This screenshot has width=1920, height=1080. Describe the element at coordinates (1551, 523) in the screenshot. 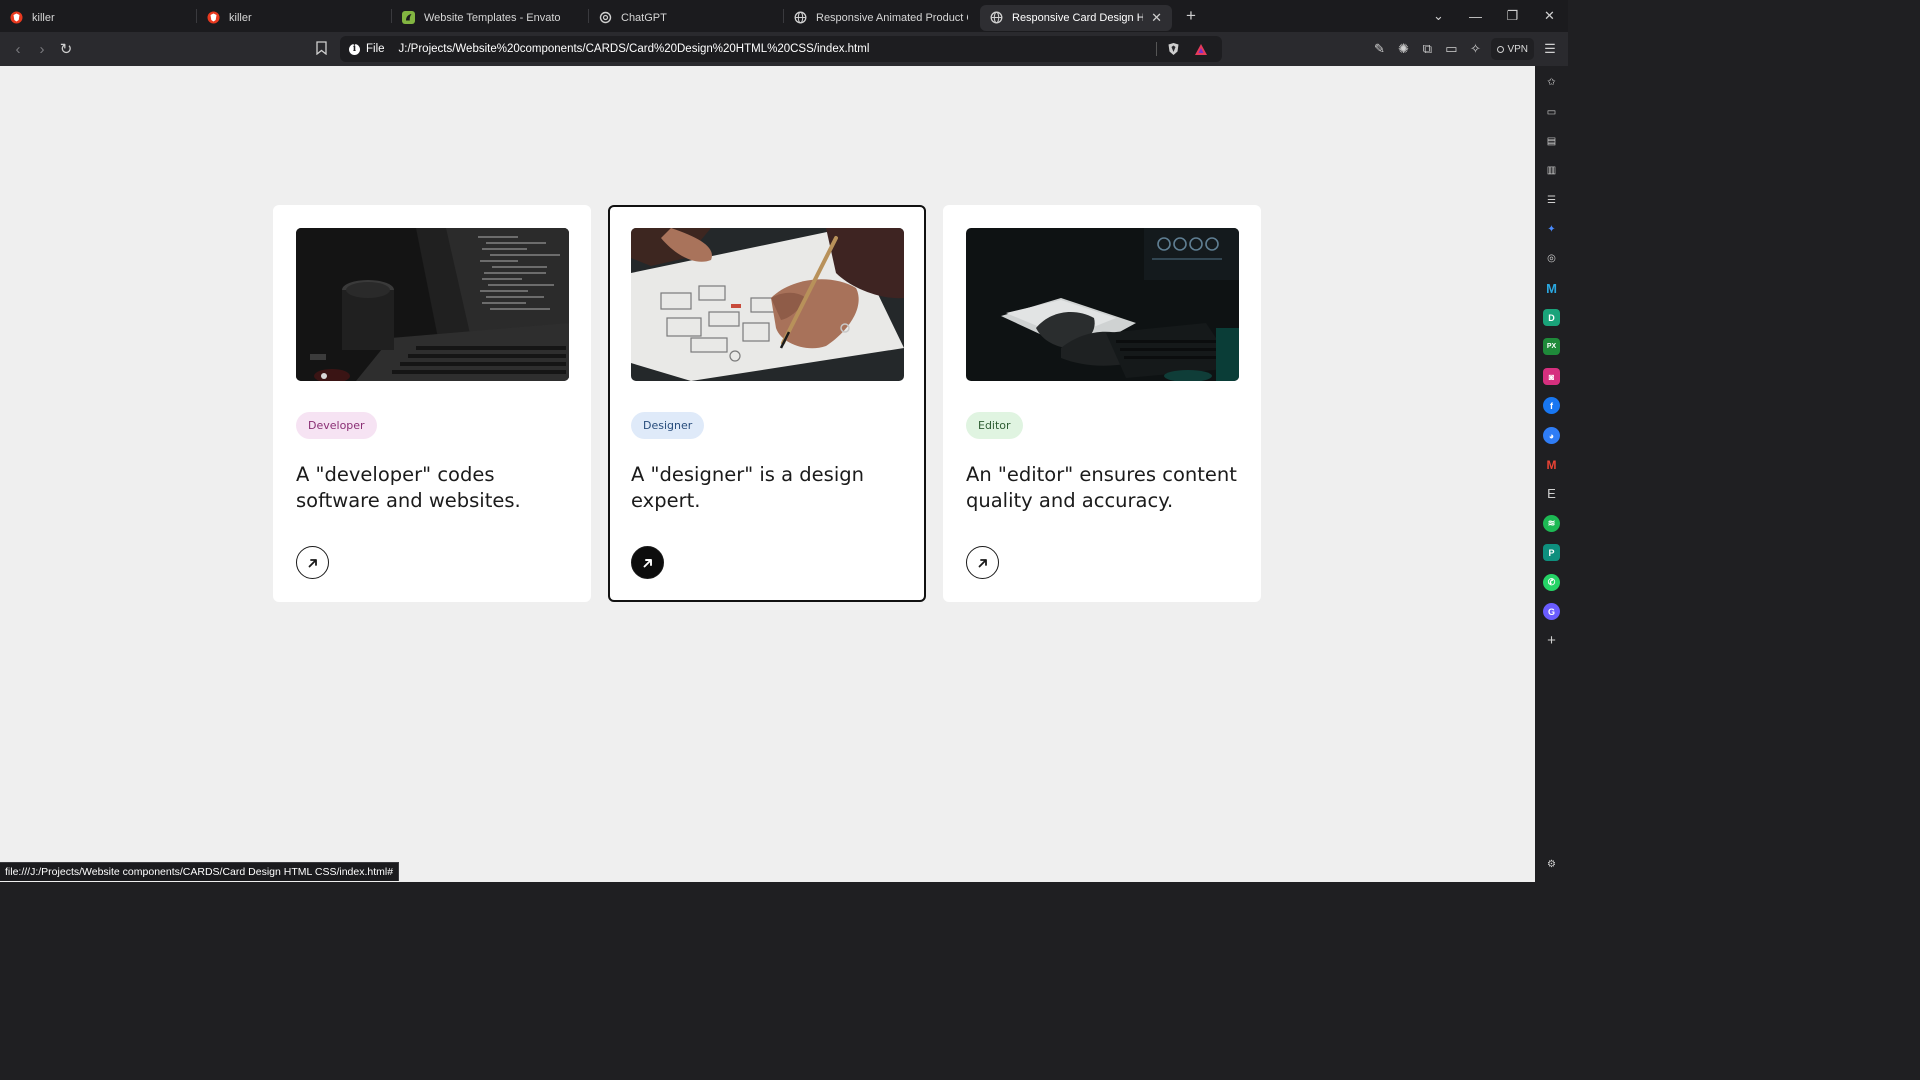

I see `spotify-icon: ≋` at that location.